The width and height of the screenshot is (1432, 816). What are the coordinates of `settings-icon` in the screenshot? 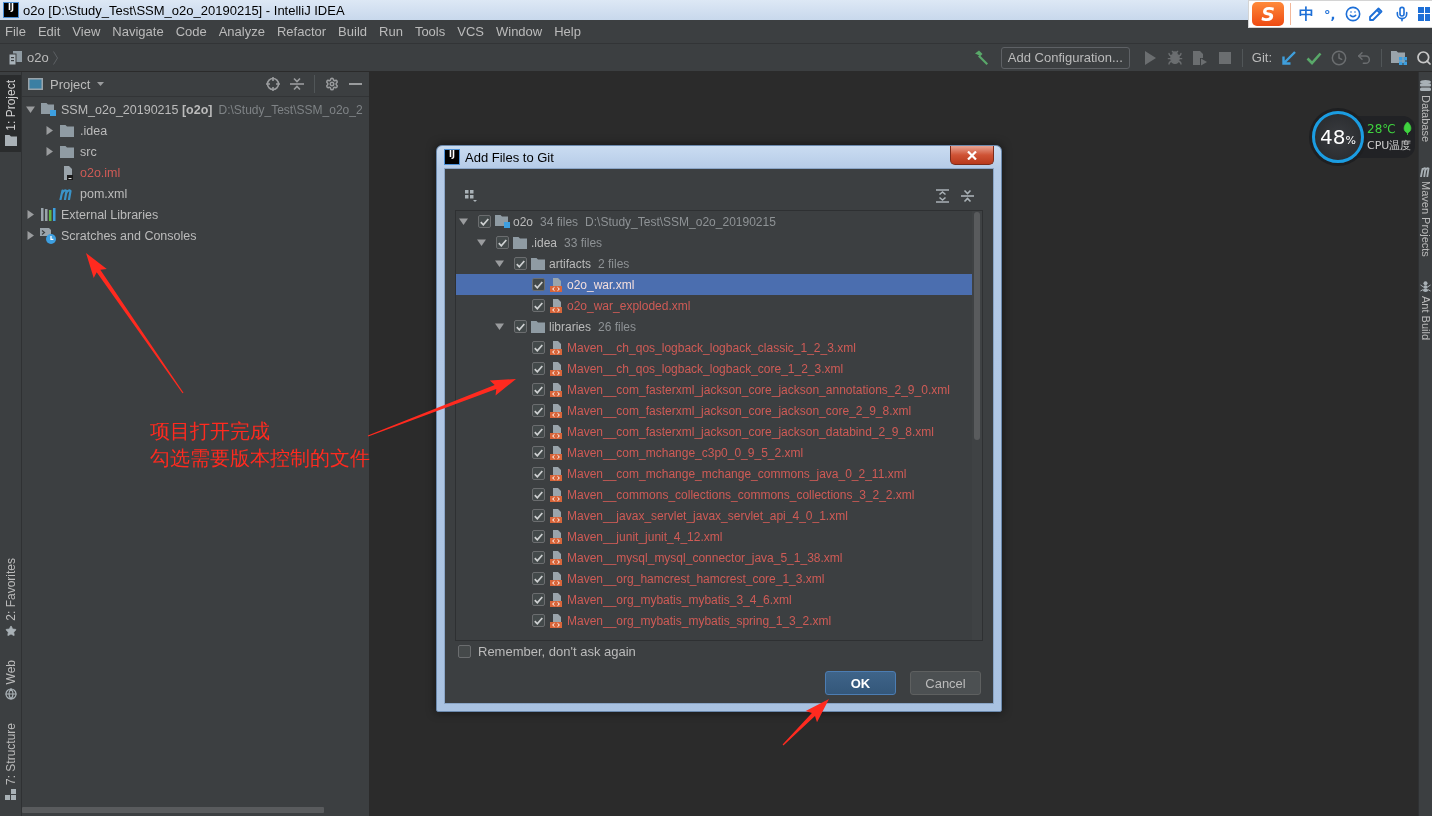 It's located at (332, 84).